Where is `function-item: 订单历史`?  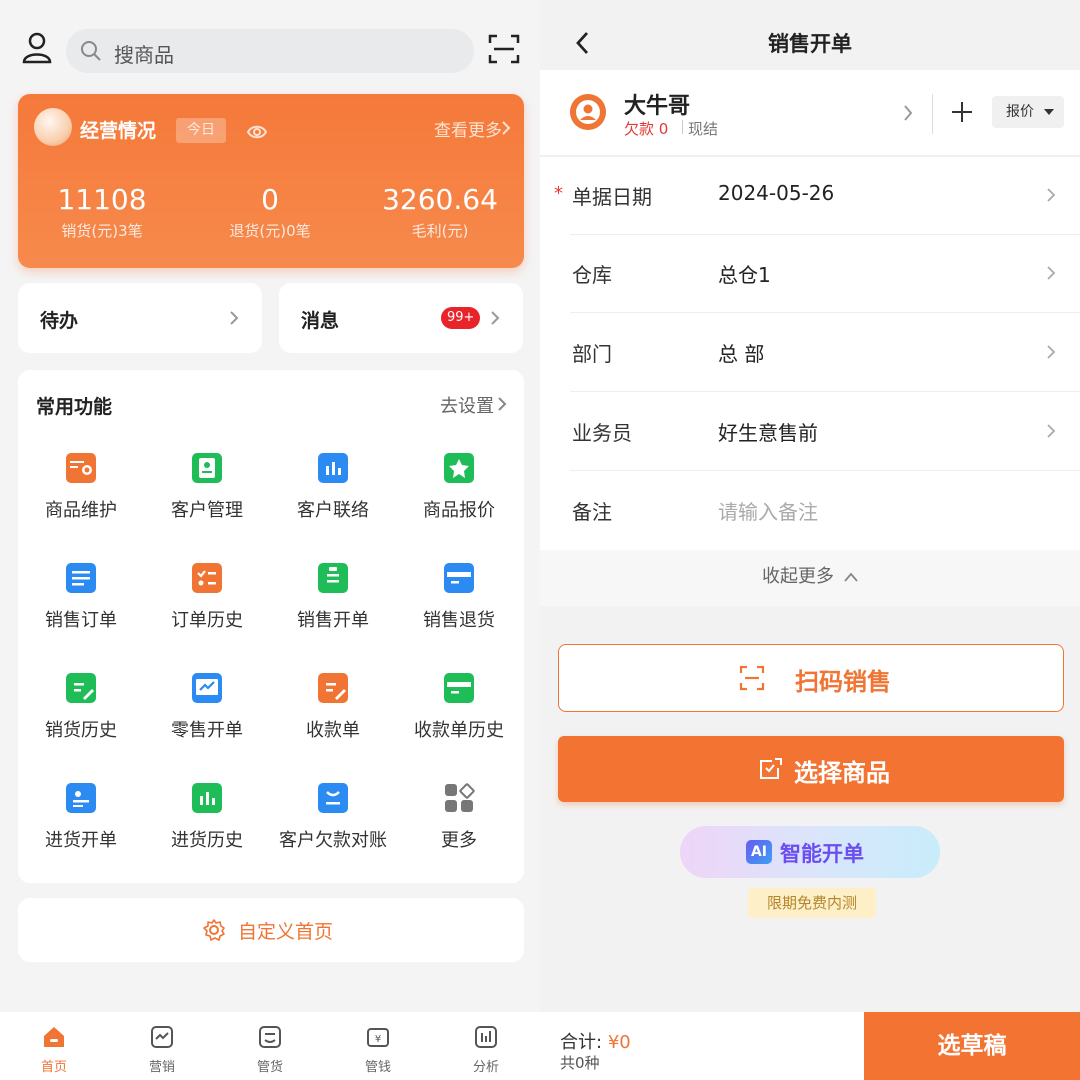 function-item: 订单历史 is located at coordinates (207, 597).